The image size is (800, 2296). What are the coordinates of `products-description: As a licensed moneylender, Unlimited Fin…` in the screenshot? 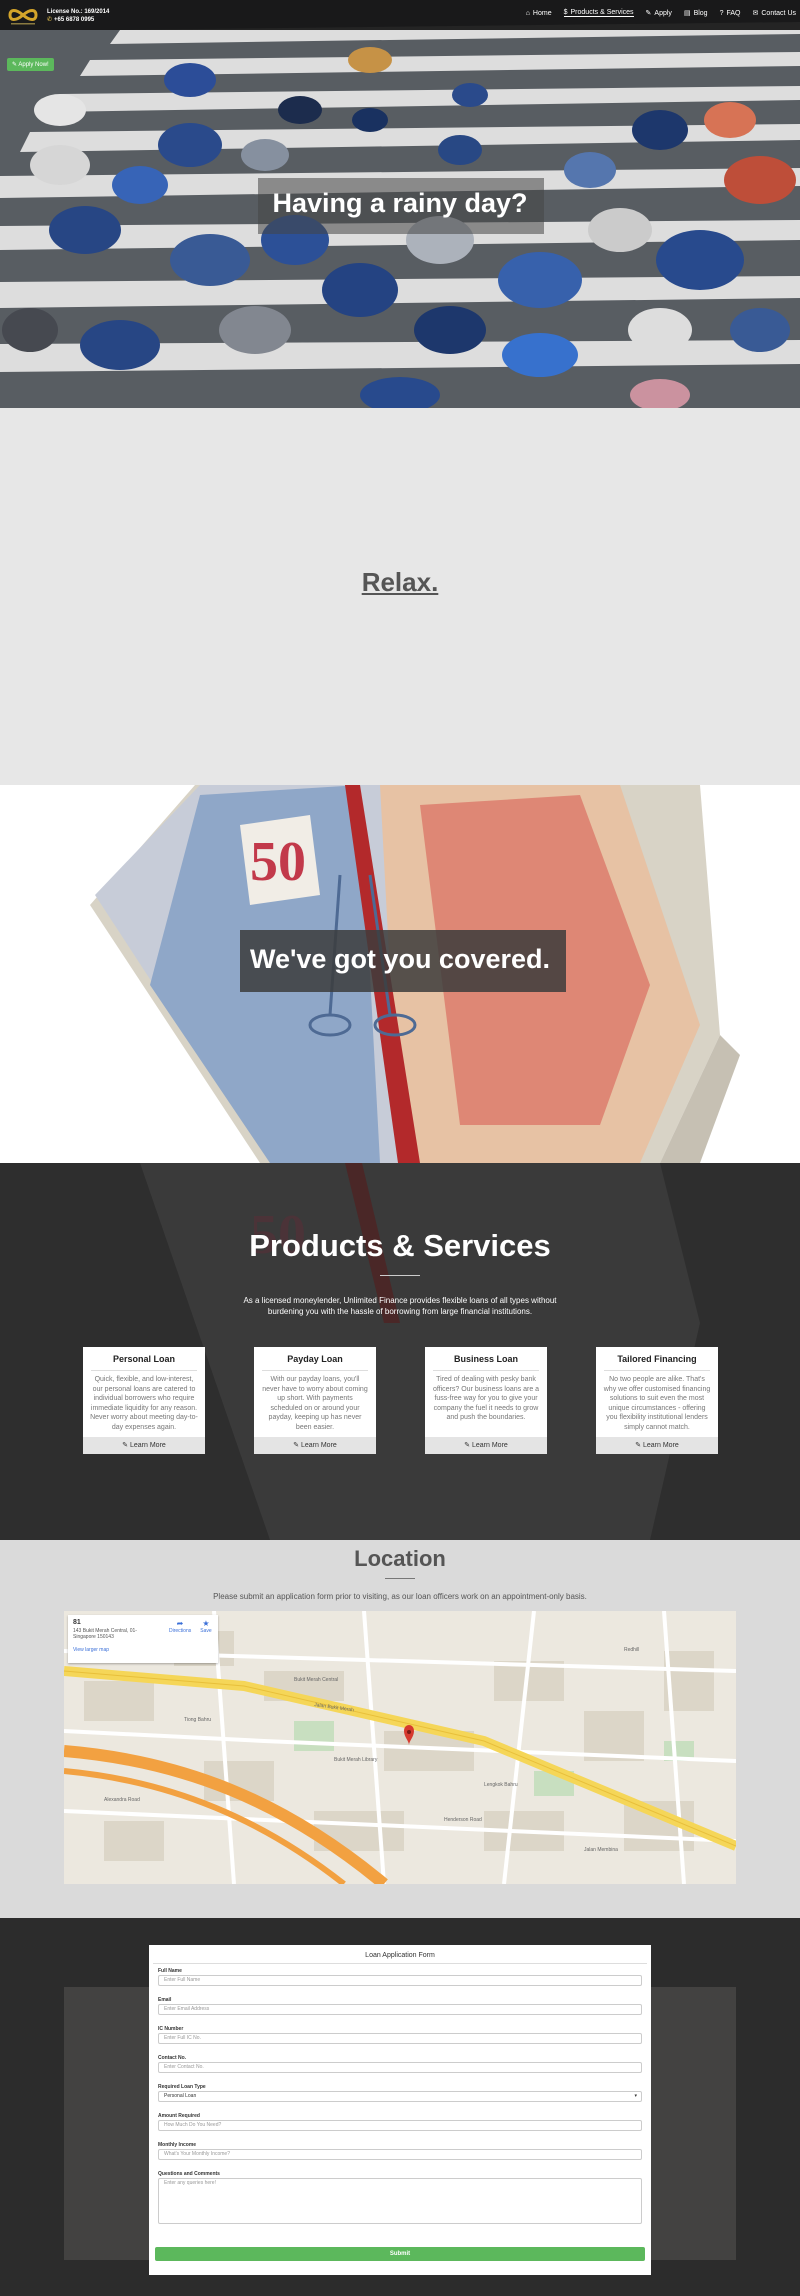 It's located at (400, 1306).